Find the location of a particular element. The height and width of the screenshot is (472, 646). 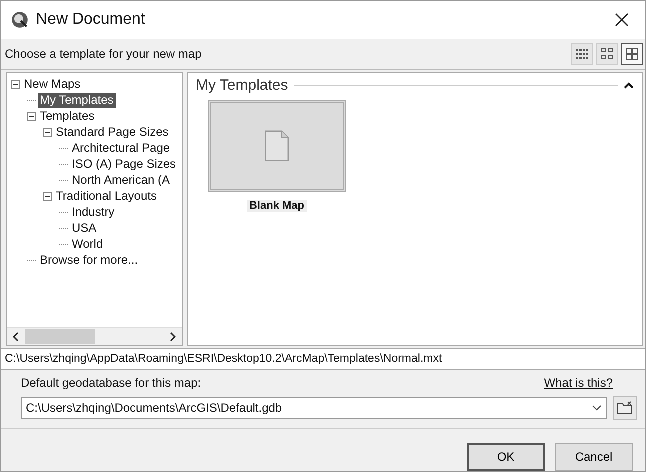

large-icons-view-icon is located at coordinates (632, 54).